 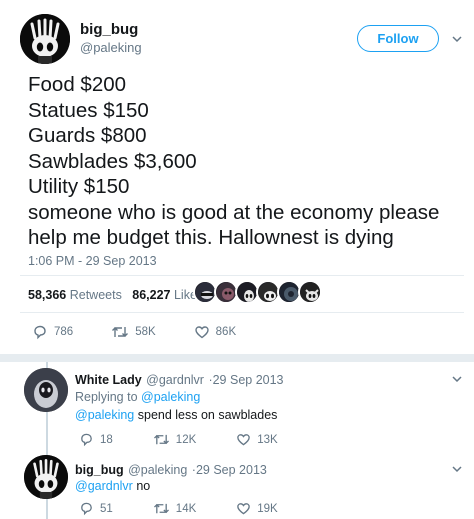 I want to click on reply-count: 18, so click(x=106, y=439).